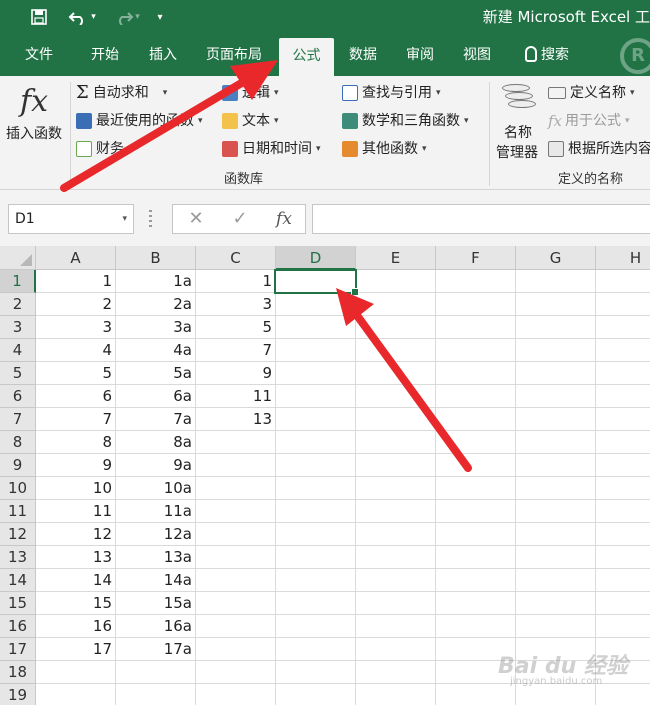 The height and width of the screenshot is (705, 650). I want to click on datetime-button: 日期和时间 ▾, so click(271, 149).